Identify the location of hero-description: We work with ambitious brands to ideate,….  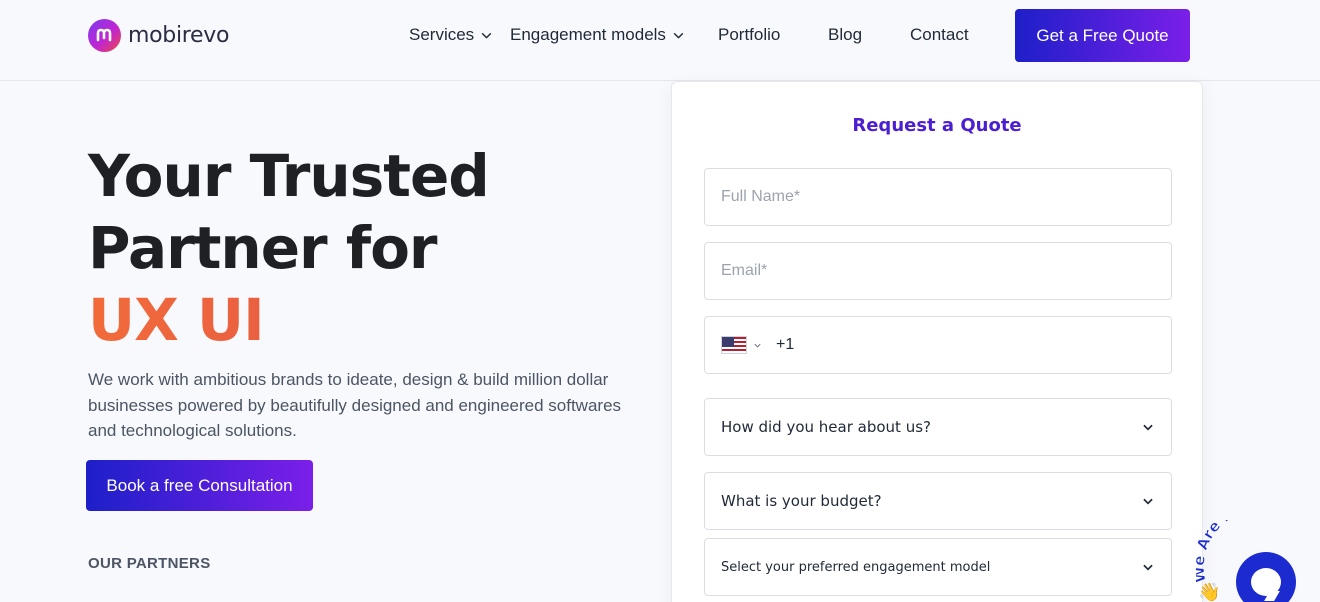
(355, 405).